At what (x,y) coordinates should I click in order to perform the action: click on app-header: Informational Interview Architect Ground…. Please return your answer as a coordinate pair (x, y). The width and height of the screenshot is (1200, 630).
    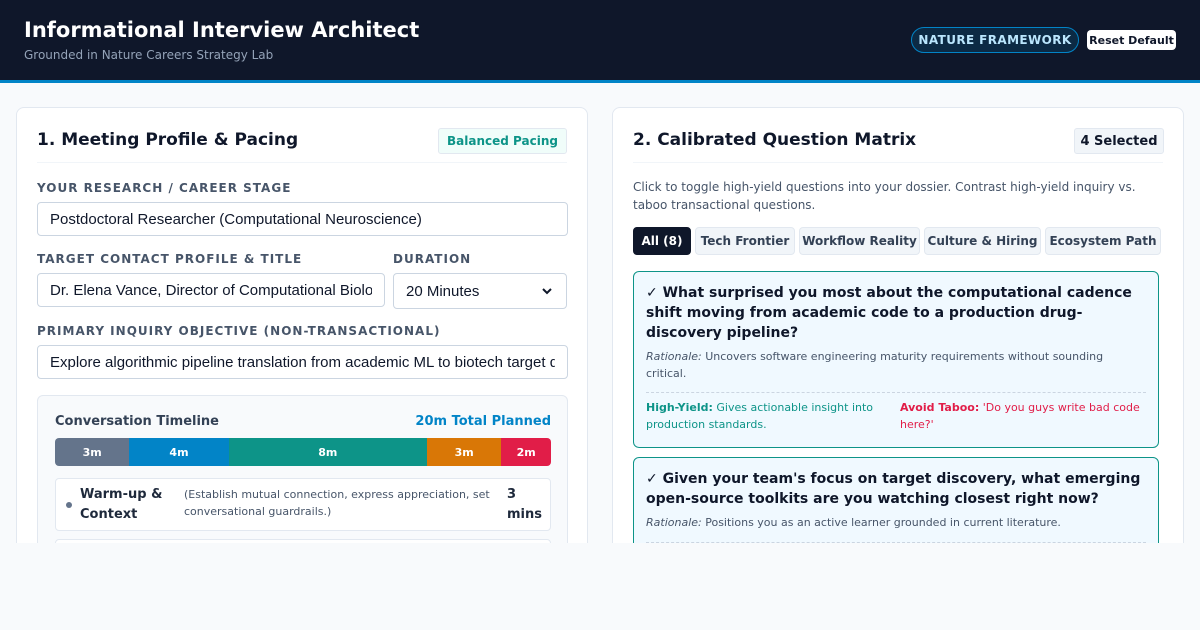
    Looking at the image, I should click on (600, 41).